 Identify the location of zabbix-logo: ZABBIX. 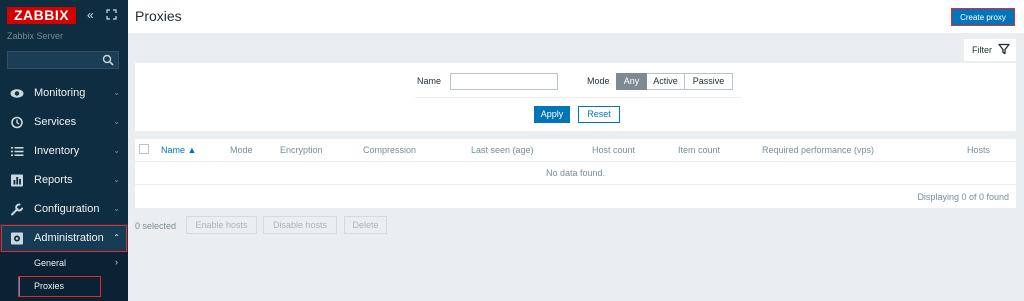
(41, 15).